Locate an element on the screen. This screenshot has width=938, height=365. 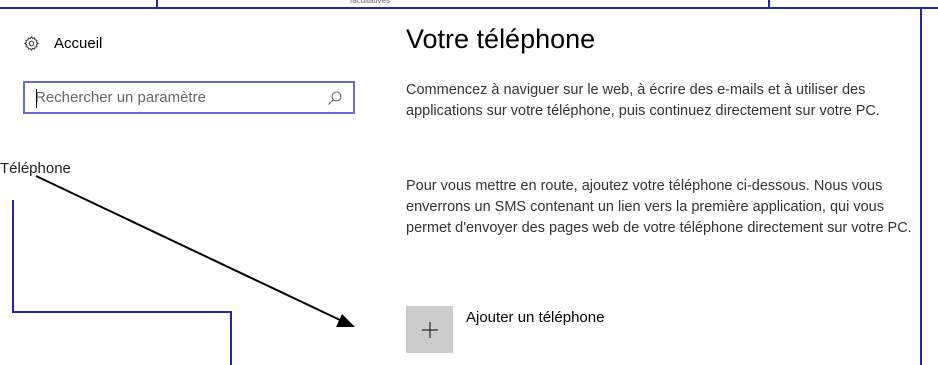
add-phone-label: Ajouter un téléphone is located at coordinates (535, 317).